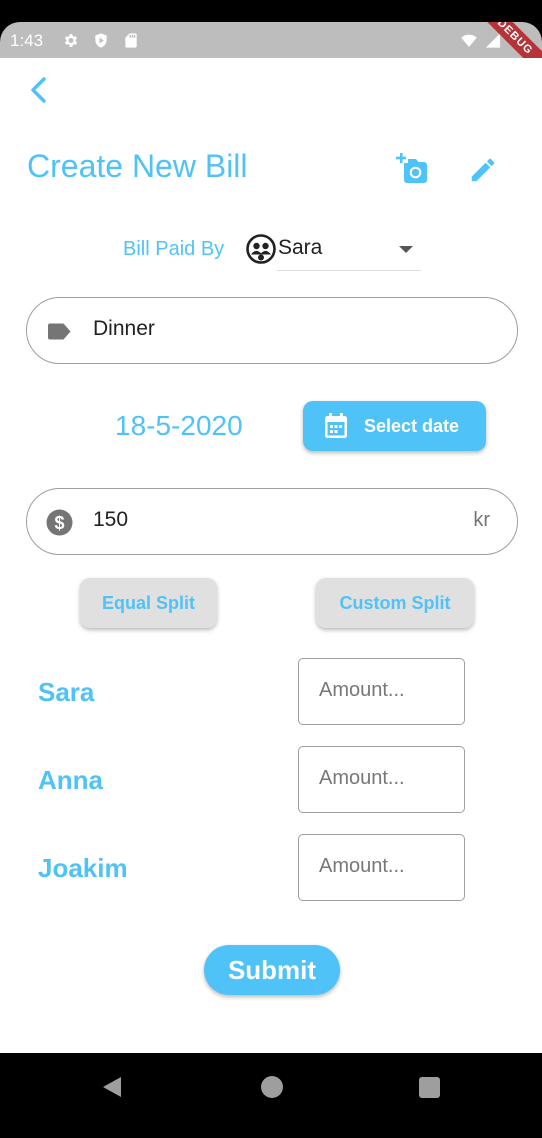 Image resolution: width=542 pixels, height=1138 pixels. I want to click on label-tag-icon, so click(59, 331).